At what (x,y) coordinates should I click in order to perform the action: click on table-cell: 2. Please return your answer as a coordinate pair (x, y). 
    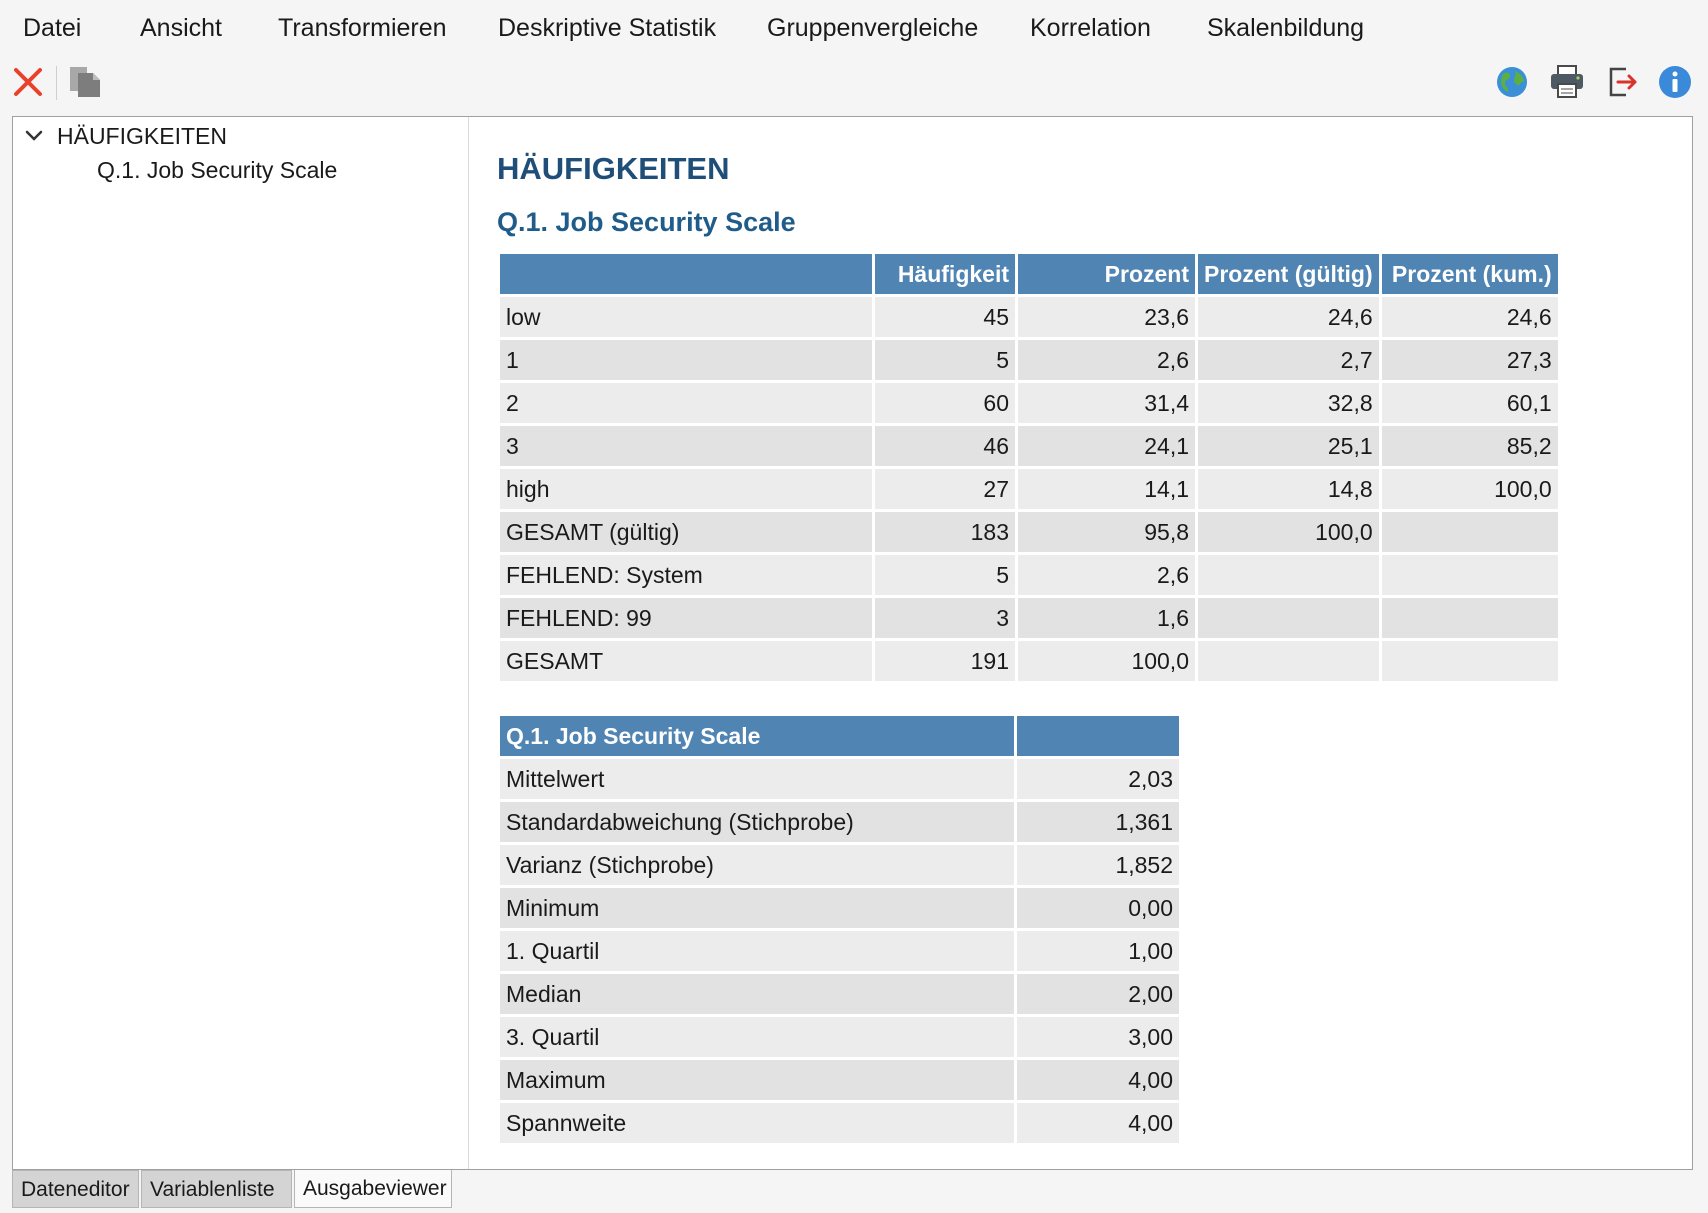
    Looking at the image, I should click on (686, 403).